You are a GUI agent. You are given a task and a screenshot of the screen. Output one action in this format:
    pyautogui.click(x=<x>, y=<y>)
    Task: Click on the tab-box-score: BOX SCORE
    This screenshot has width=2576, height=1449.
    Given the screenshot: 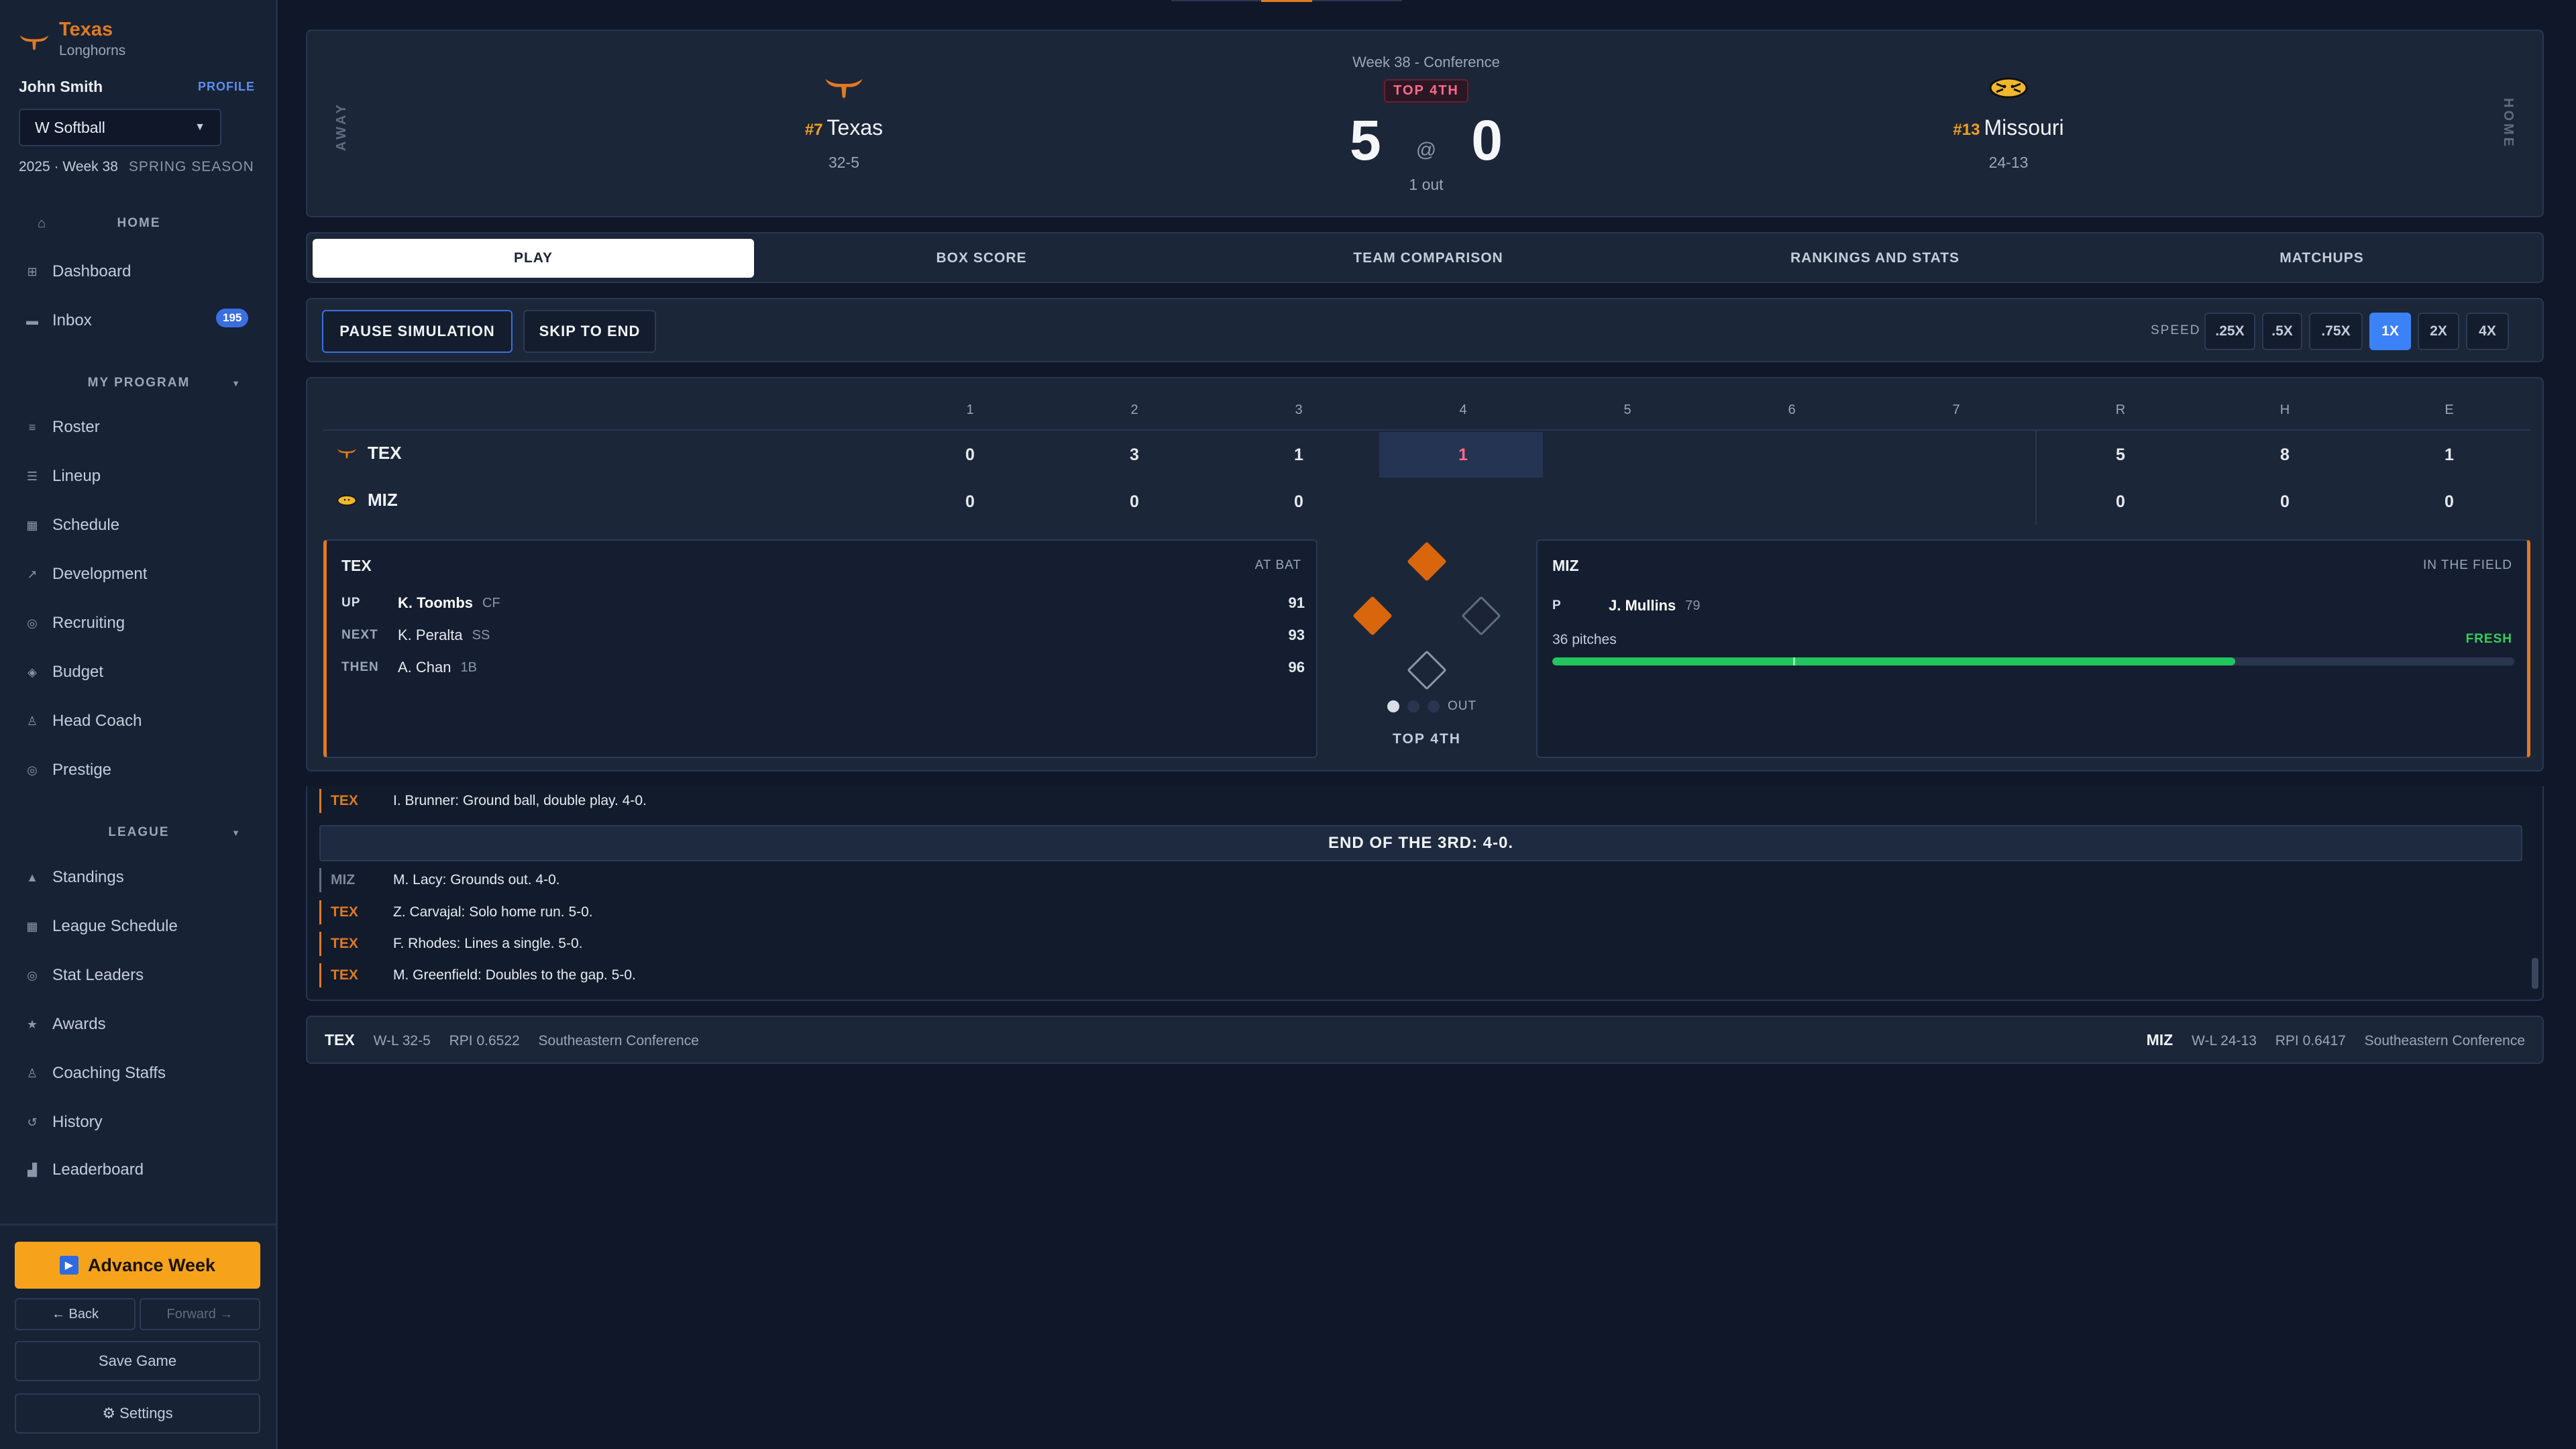 What is the action you would take?
    pyautogui.click(x=981, y=258)
    